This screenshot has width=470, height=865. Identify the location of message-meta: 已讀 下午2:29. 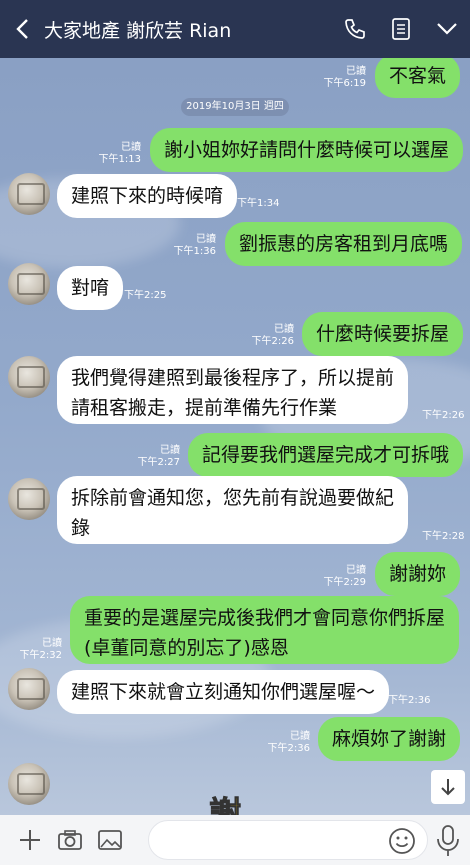
(344, 576).